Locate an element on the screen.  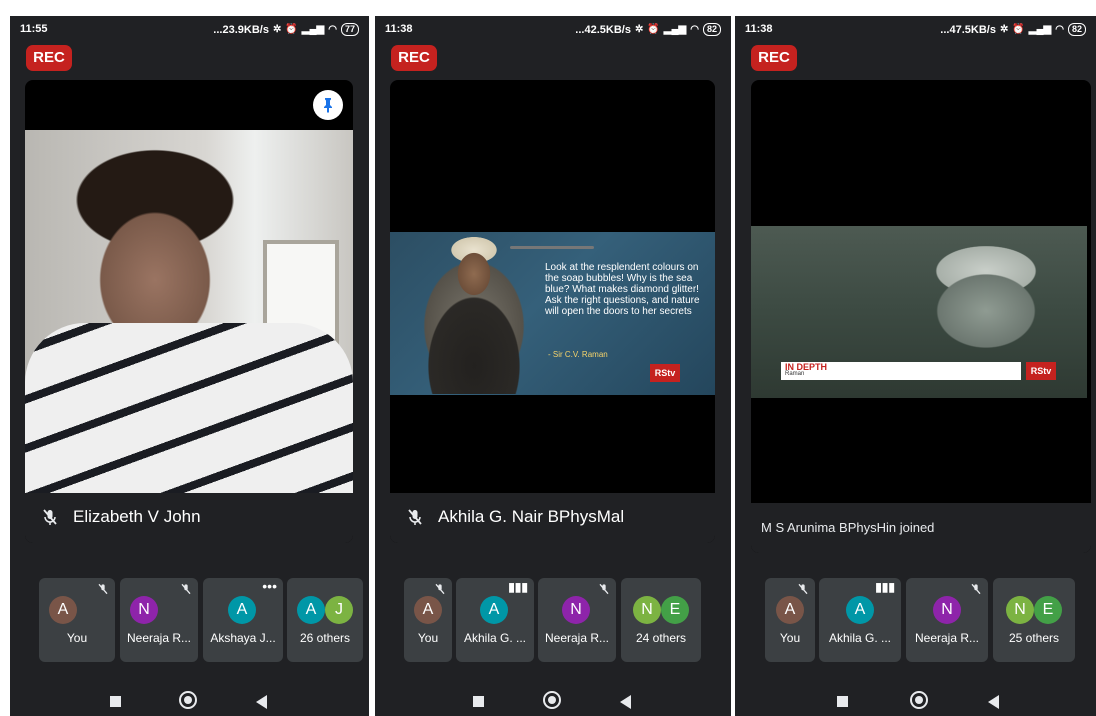
others-tile: A J 26 others is located at coordinates (325, 620).